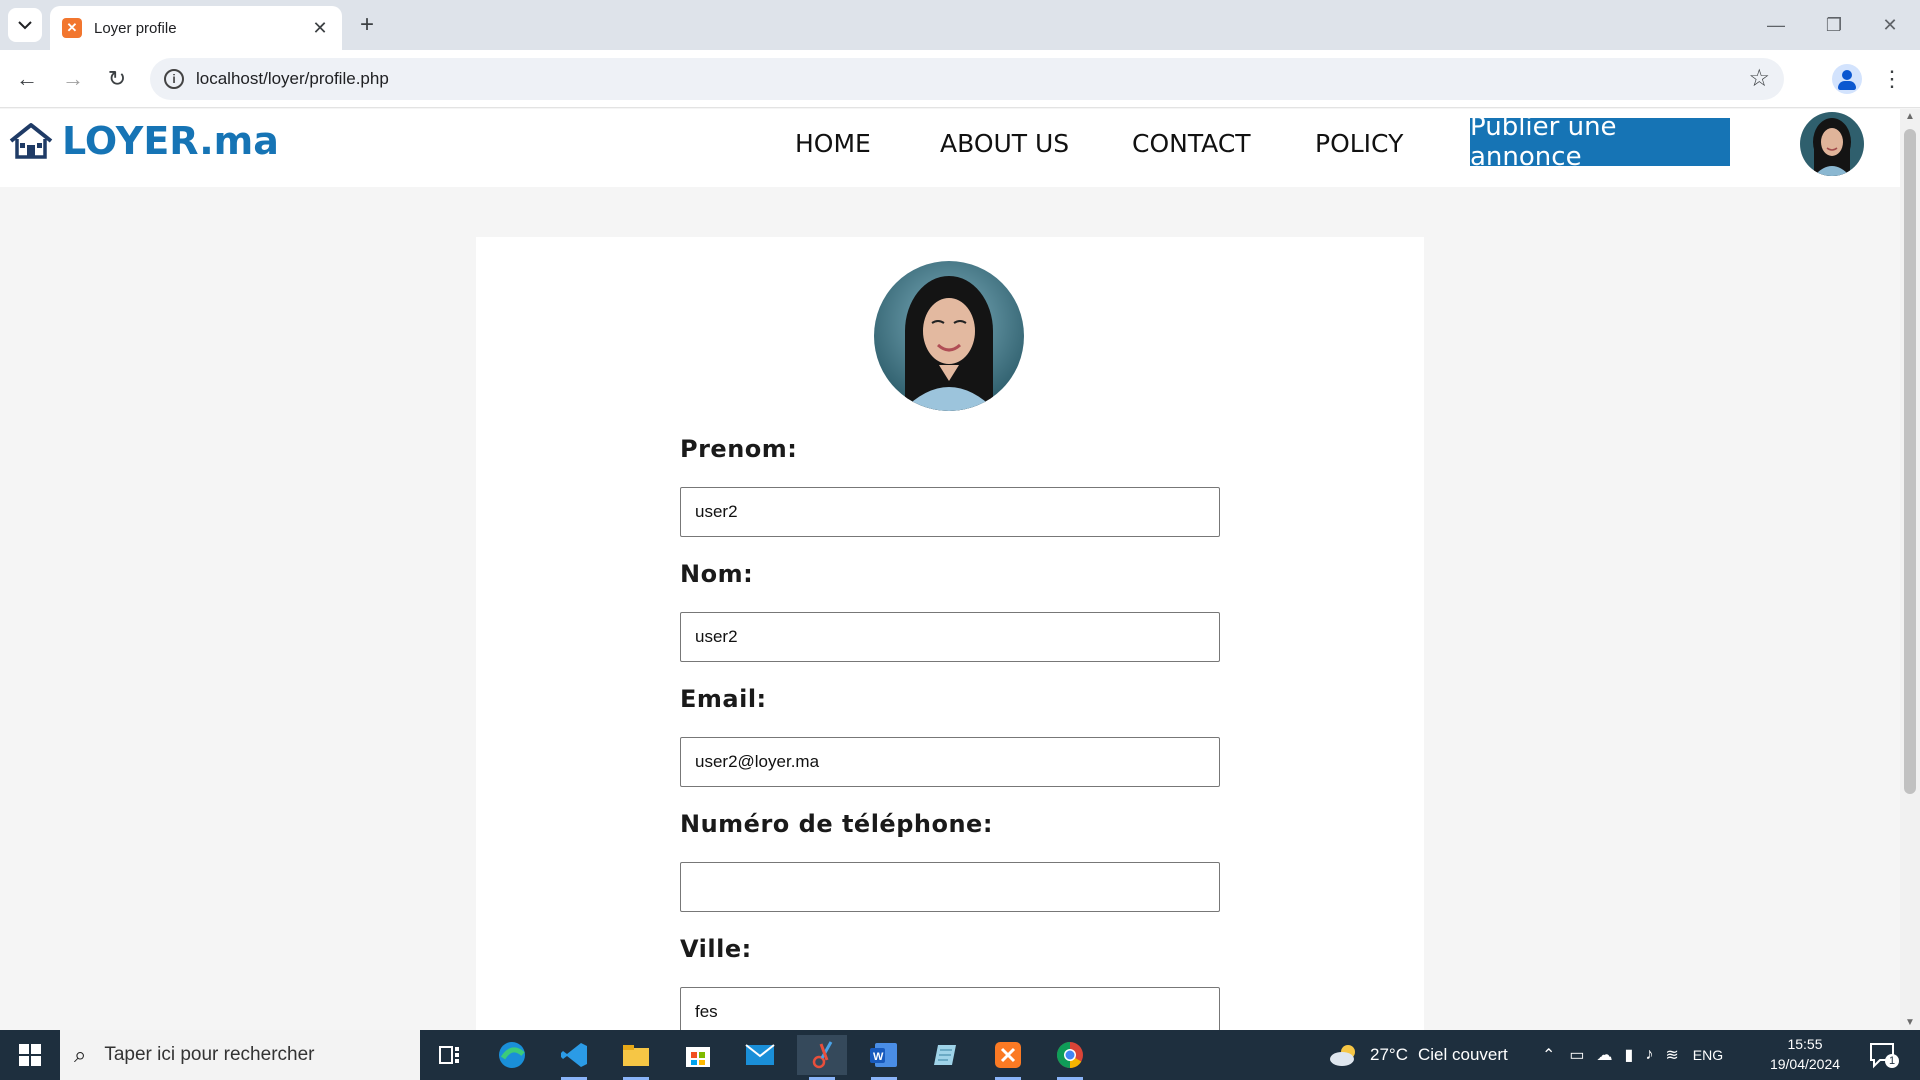 The width and height of the screenshot is (1920, 1080). I want to click on page-scrollbar: ▲ ▼, so click(1910, 569).